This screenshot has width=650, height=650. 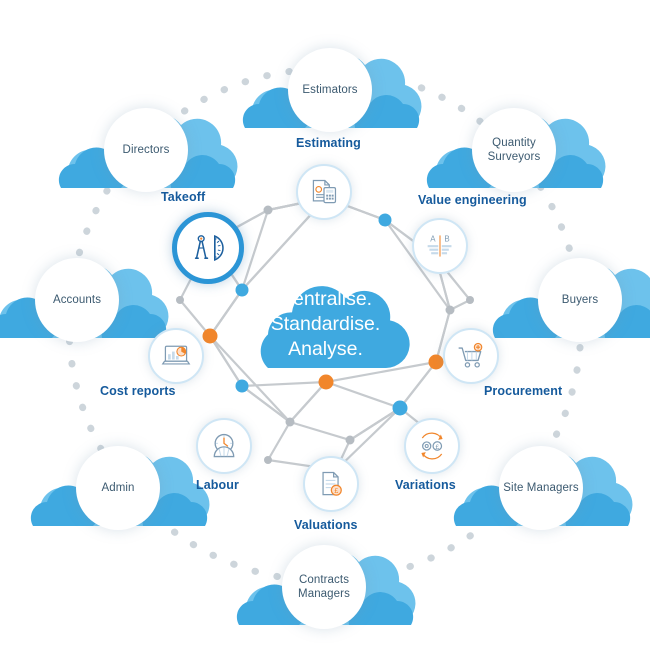 What do you see at coordinates (433, 239) in the screenshot?
I see `svg-text: A` at bounding box center [433, 239].